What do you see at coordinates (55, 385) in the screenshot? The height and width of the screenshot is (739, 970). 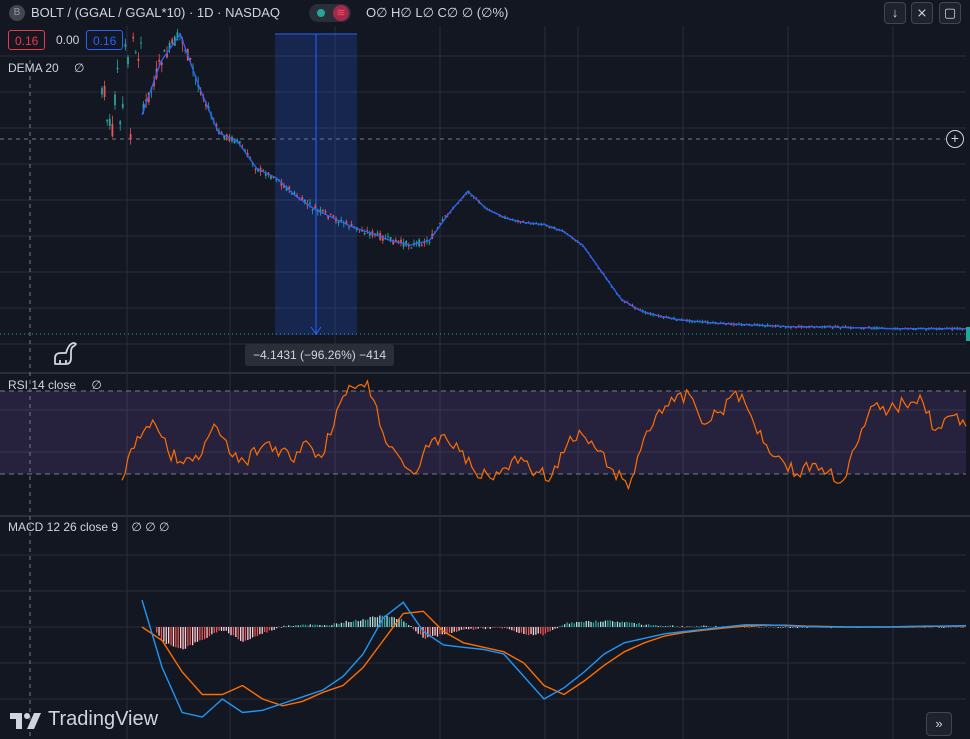 I see `rsi-legend: RSI 14 close ∅` at bounding box center [55, 385].